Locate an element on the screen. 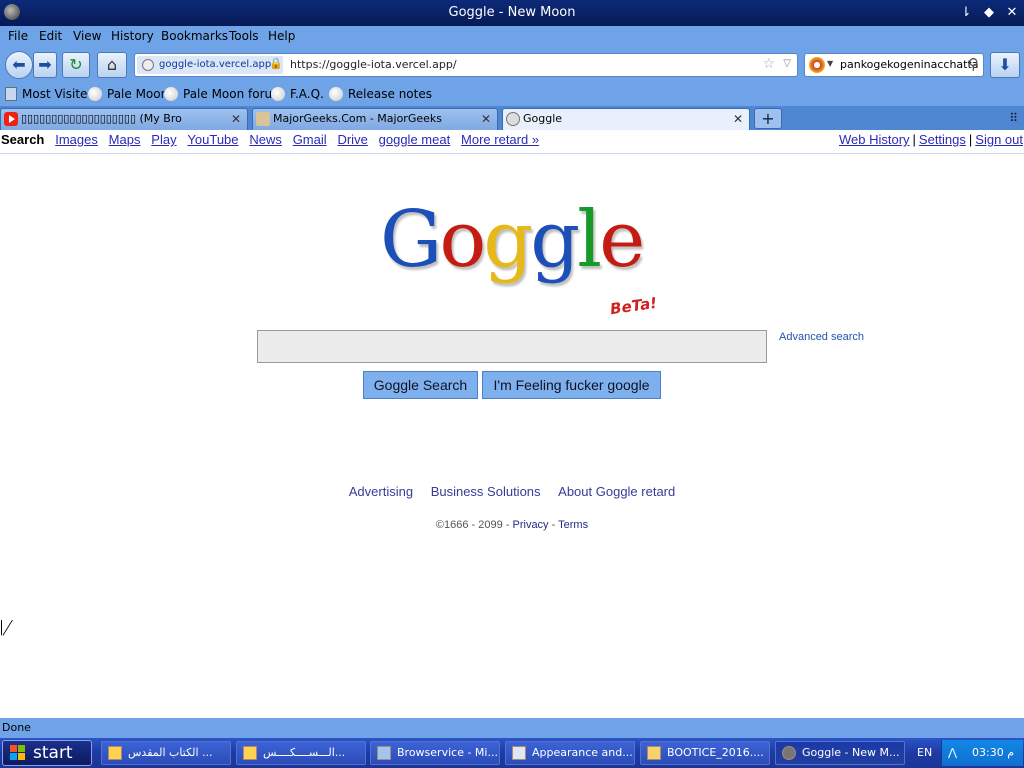 This screenshot has height=768, width=1024. windows-logo-icon is located at coordinates (18, 753).